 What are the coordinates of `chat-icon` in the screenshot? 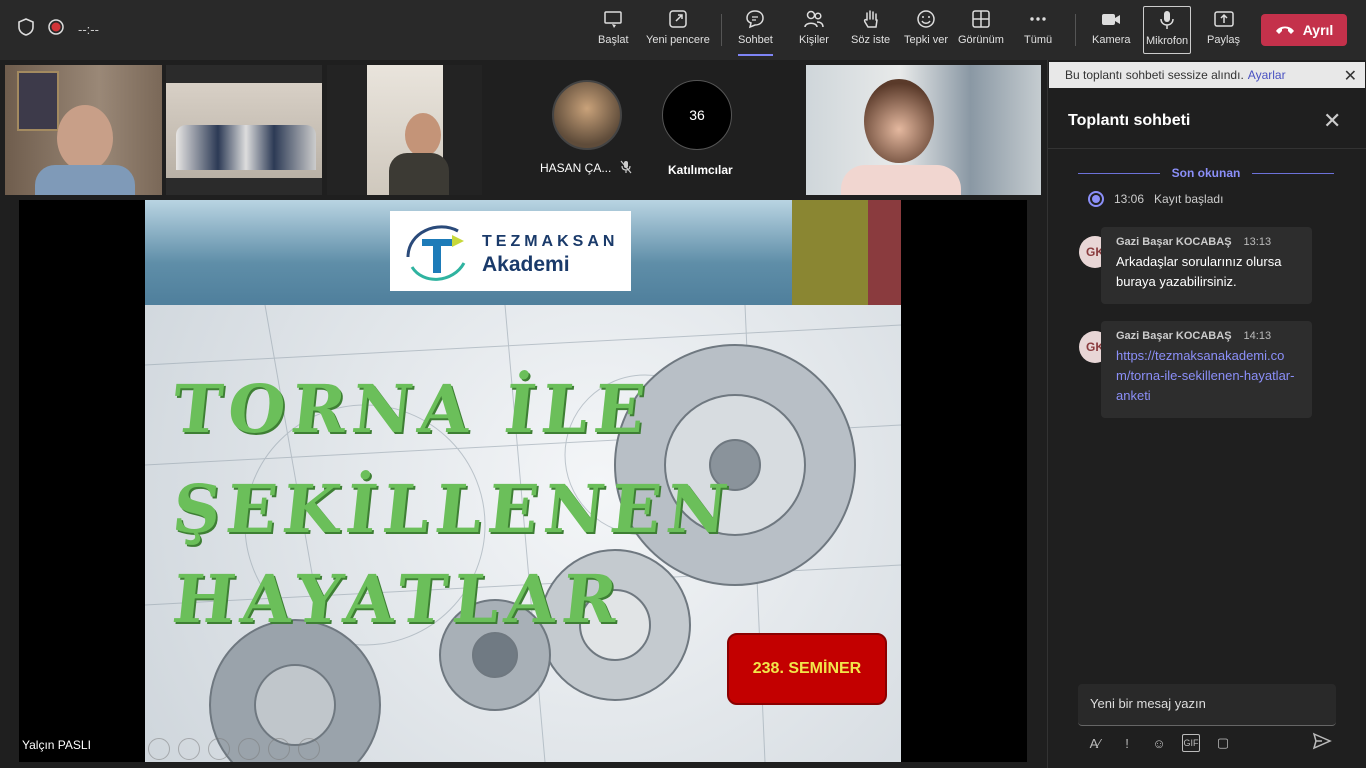 It's located at (755, 19).